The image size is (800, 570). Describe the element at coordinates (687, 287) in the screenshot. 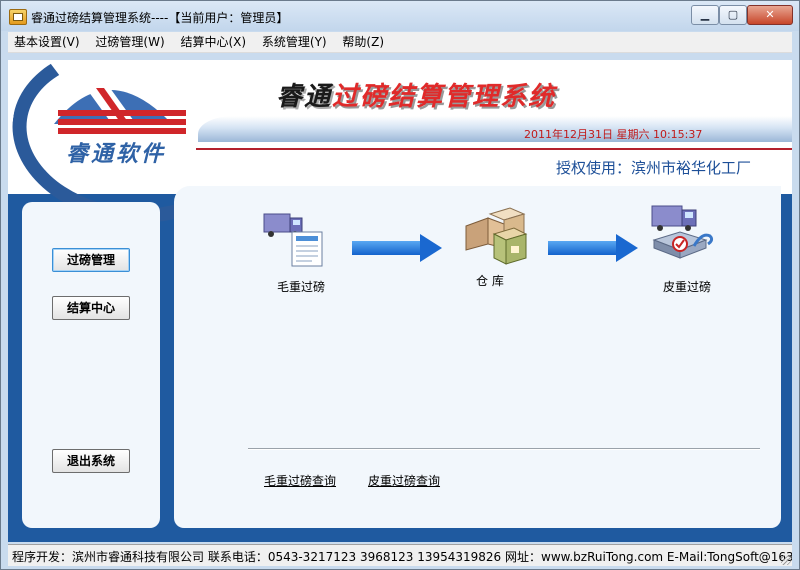

I see `tare-weighing-label: 皮重过磅` at that location.